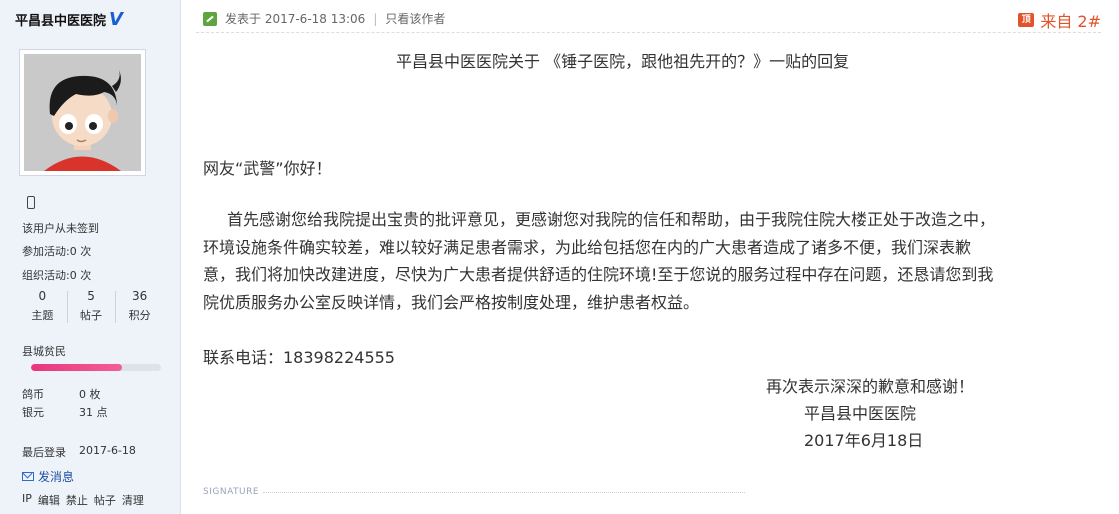 The image size is (1119, 514). Describe the element at coordinates (648, 32) in the screenshot. I see `header-divider` at that location.